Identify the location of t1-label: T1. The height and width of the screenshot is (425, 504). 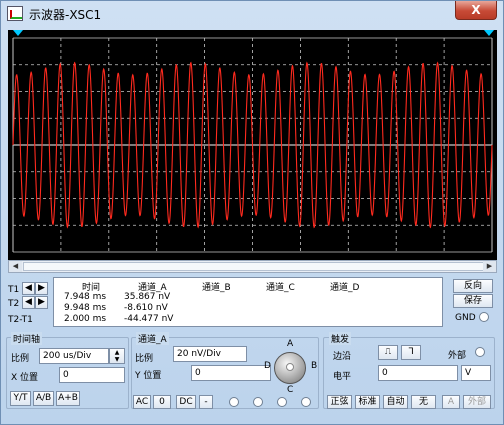
(14, 290).